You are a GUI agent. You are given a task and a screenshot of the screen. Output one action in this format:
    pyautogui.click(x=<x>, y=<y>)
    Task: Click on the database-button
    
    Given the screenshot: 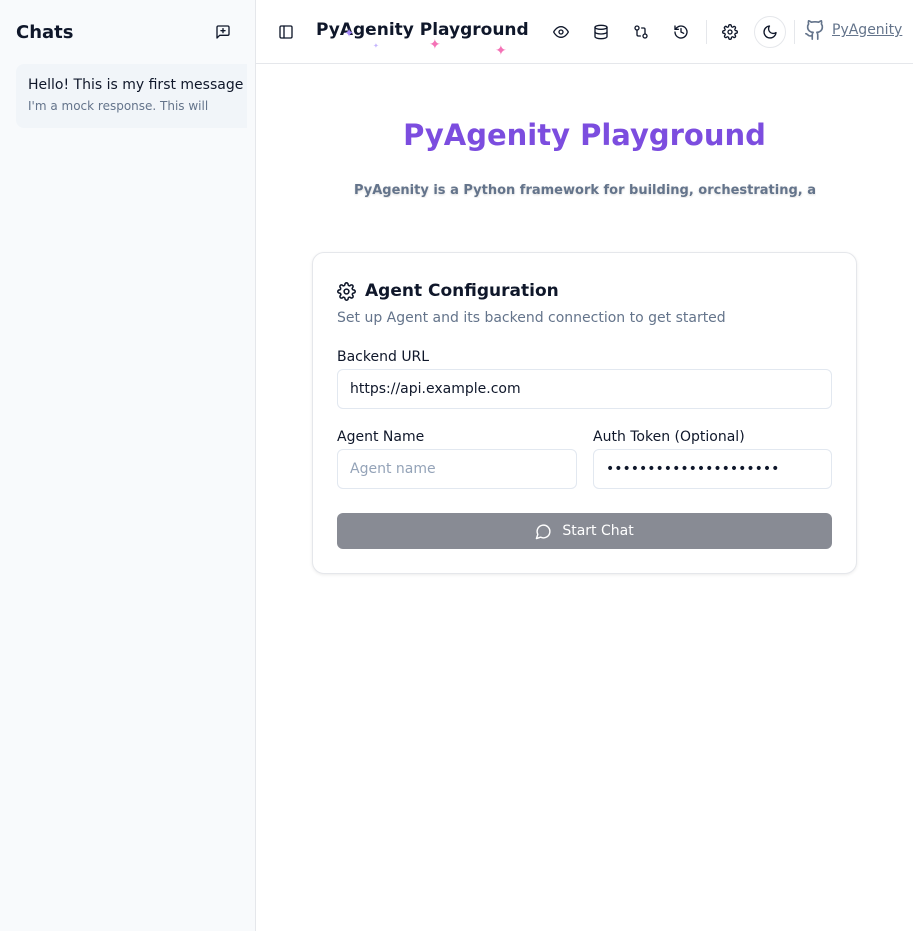 What is the action you would take?
    pyautogui.click(x=601, y=32)
    